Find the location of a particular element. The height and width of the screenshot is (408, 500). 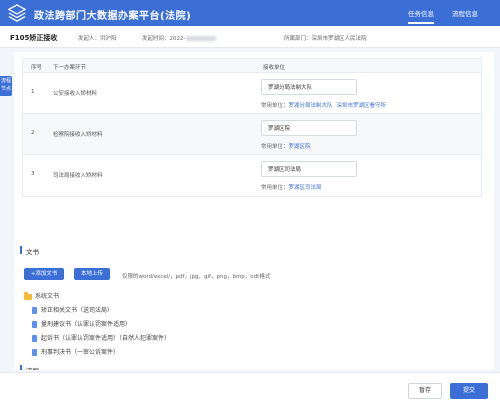

document-label: 起诉书（认罪认罚案件适用）（自然人犯罪案件） is located at coordinates (106, 338).